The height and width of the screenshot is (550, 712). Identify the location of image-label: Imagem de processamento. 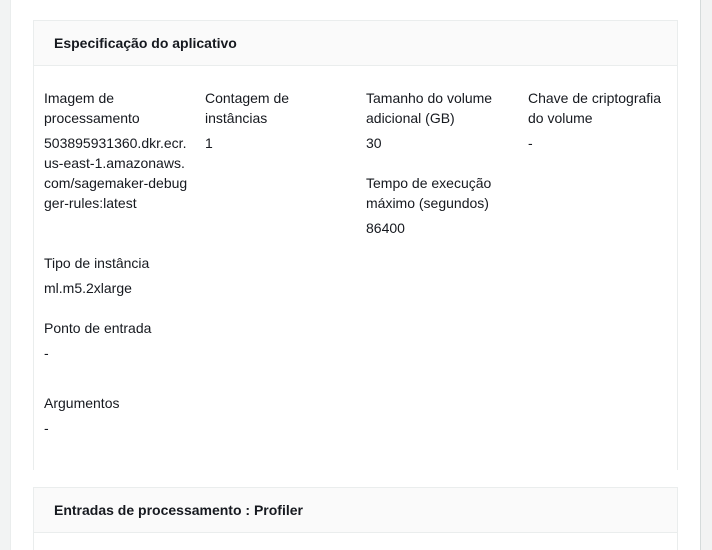
(92, 108).